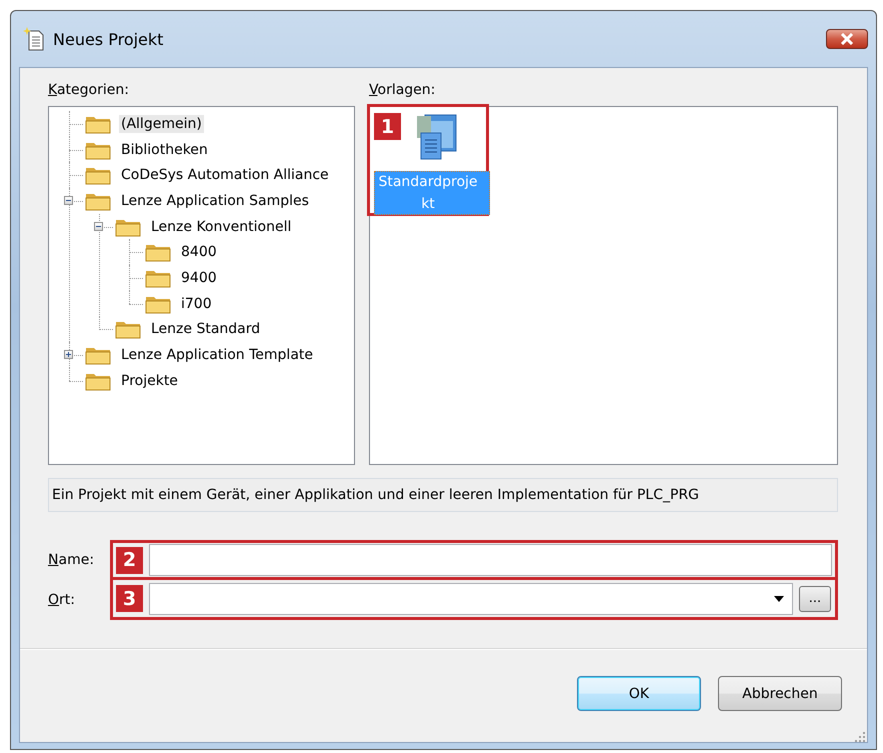 This screenshot has height=753, width=883. I want to click on name-label: Name:, so click(72, 560).